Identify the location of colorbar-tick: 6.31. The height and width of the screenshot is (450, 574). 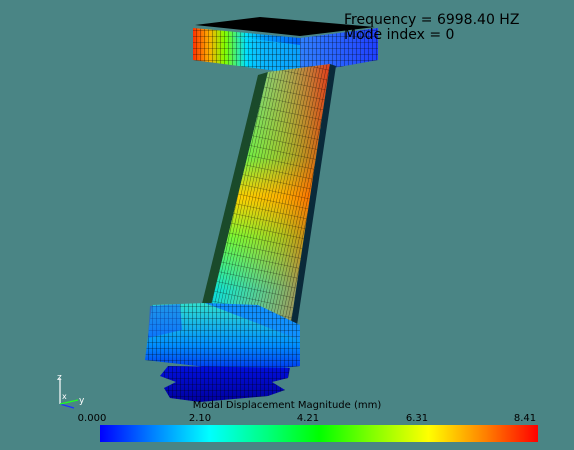
(417, 418).